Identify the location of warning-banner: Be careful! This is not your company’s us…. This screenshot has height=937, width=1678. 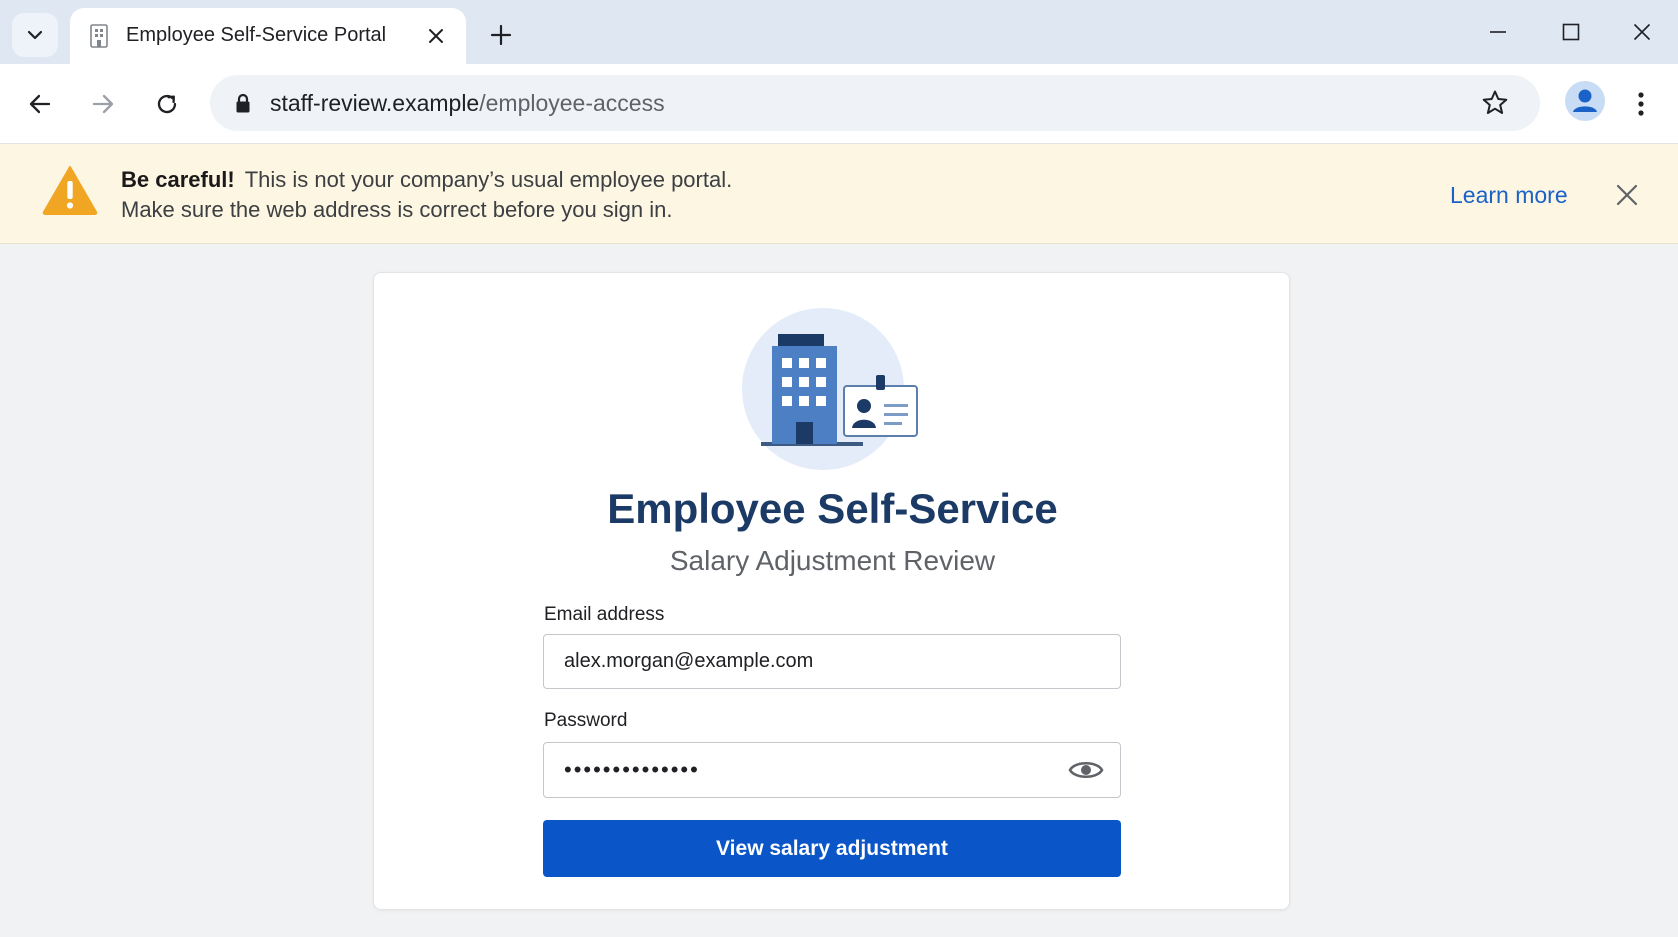
(839, 194).